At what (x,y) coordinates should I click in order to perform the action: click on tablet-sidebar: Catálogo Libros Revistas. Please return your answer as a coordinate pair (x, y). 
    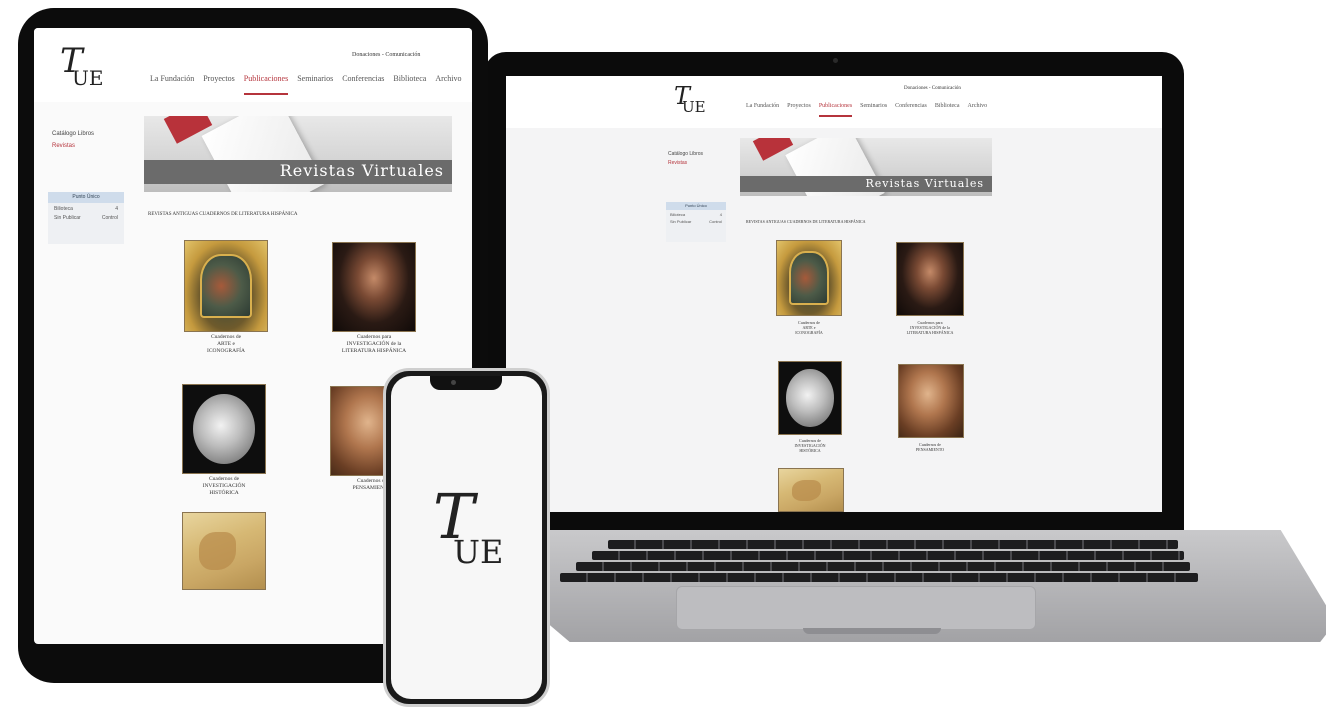
    Looking at the image, I should click on (73, 140).